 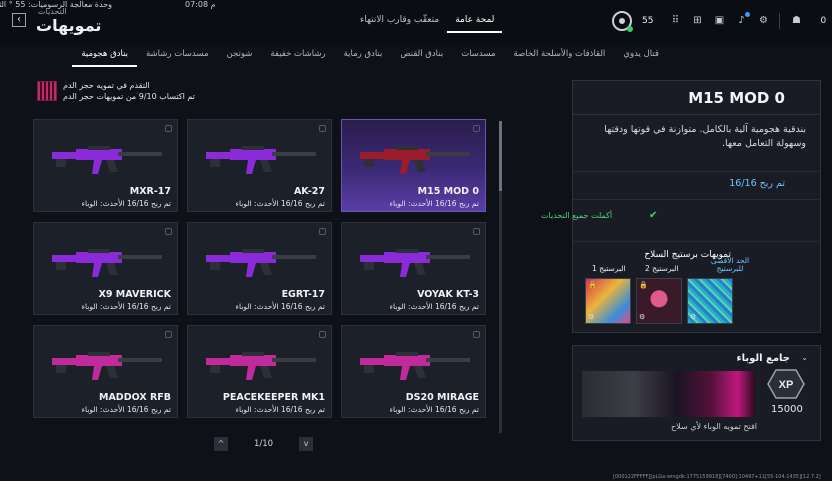 What do you see at coordinates (609, 268) in the screenshot?
I see `mastery-label-1: البرستيج 1` at bounding box center [609, 268].